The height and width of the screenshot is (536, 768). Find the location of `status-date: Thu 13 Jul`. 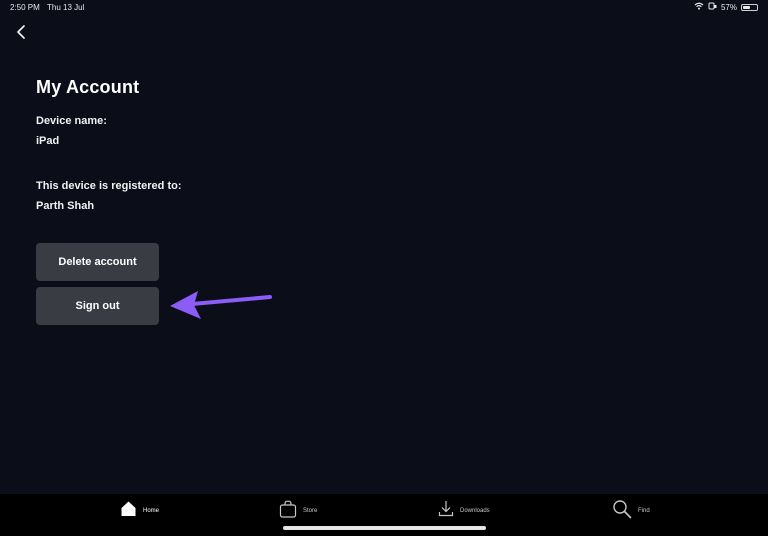

status-date: Thu 13 Jul is located at coordinates (66, 7).